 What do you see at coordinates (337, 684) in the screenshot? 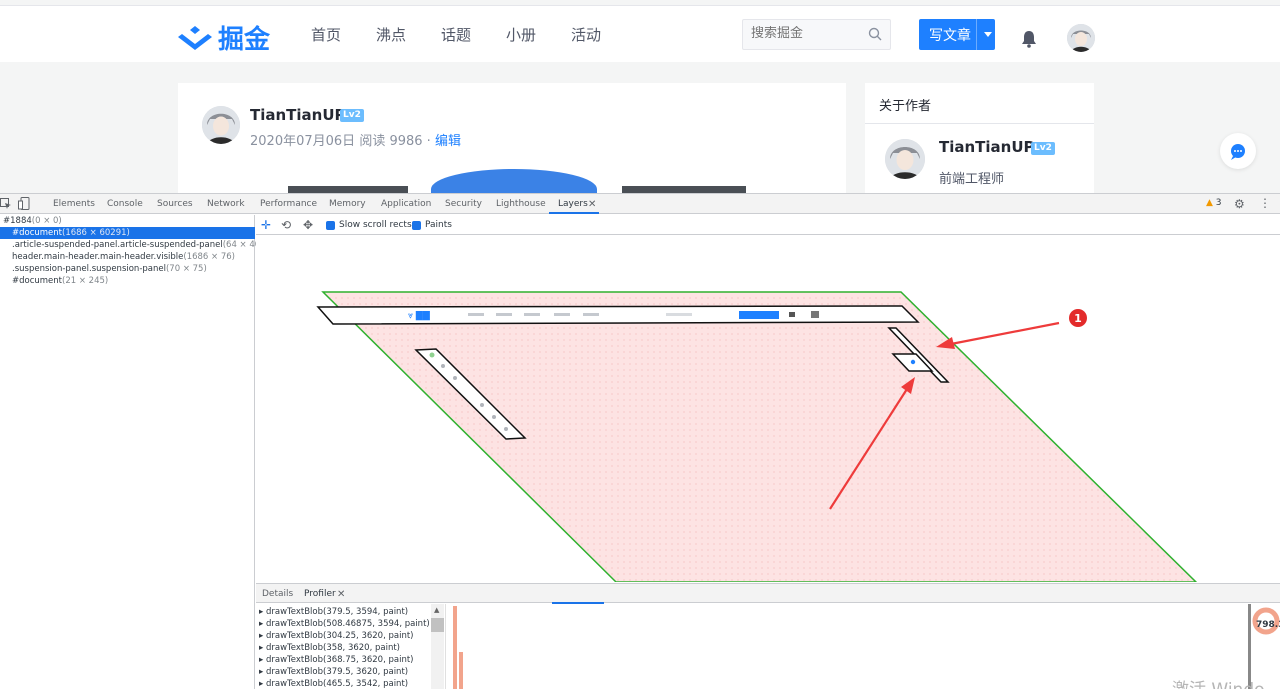
I see `command-text: drawTextBlob(465.5, 3542, paint)` at bounding box center [337, 684].